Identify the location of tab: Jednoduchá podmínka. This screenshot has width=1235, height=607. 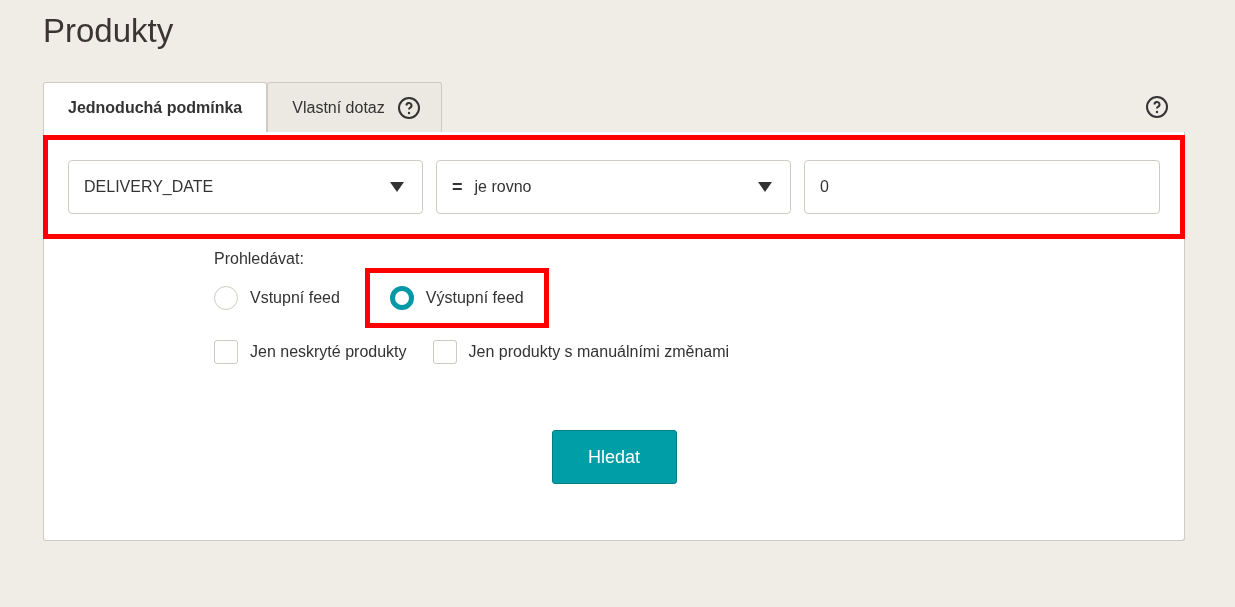
(155, 107).